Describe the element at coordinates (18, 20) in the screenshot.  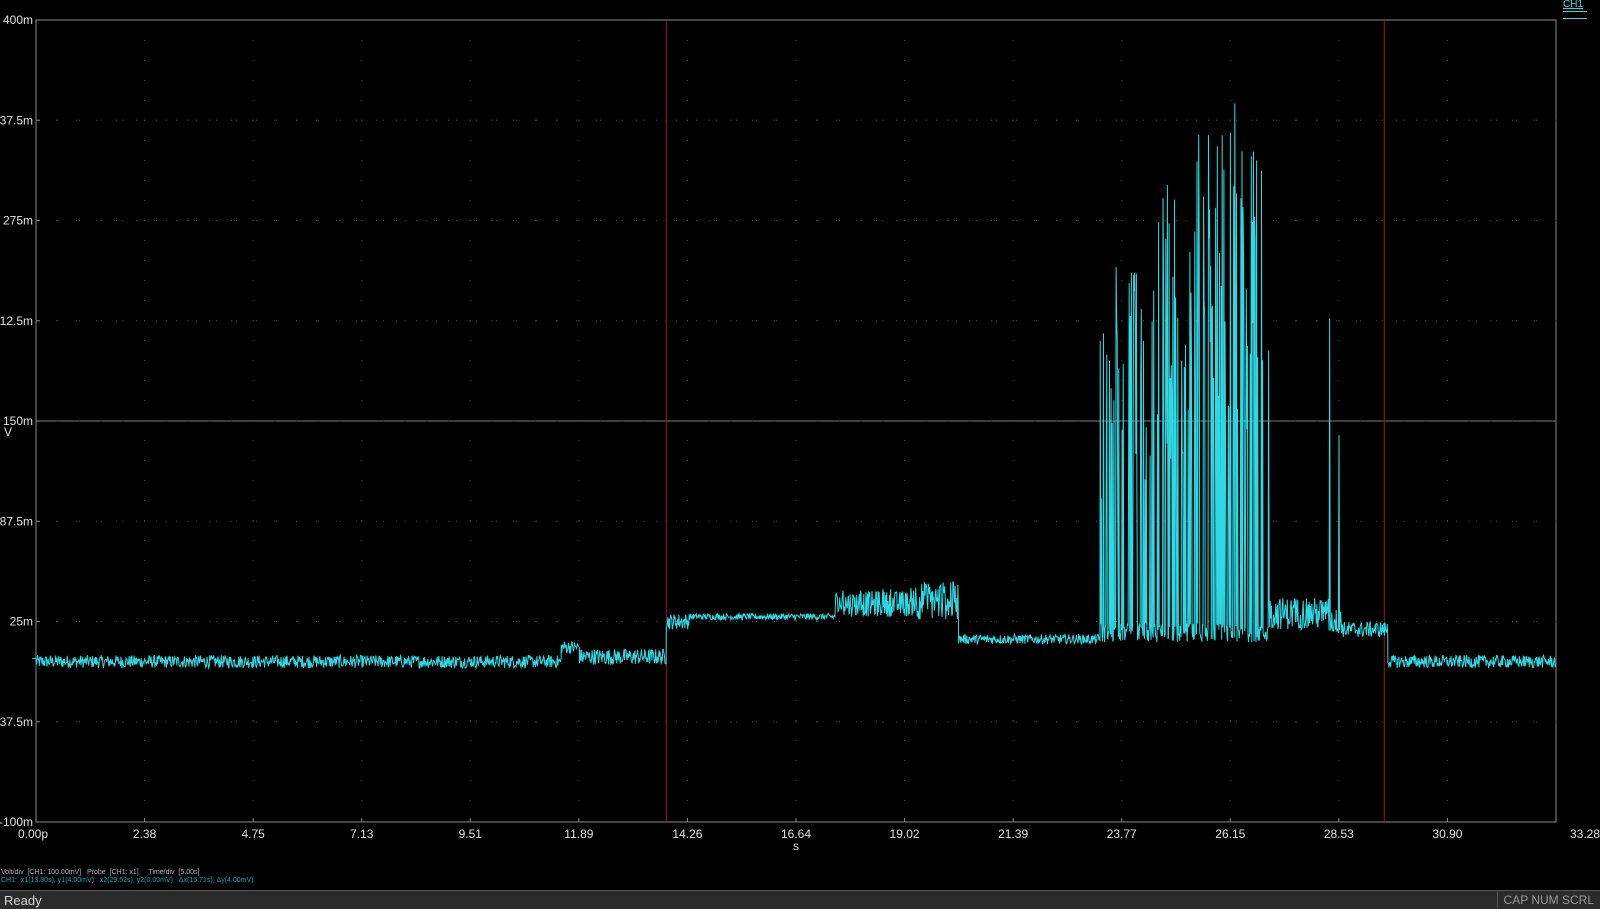
I see `y-tick-label: 400m` at that location.